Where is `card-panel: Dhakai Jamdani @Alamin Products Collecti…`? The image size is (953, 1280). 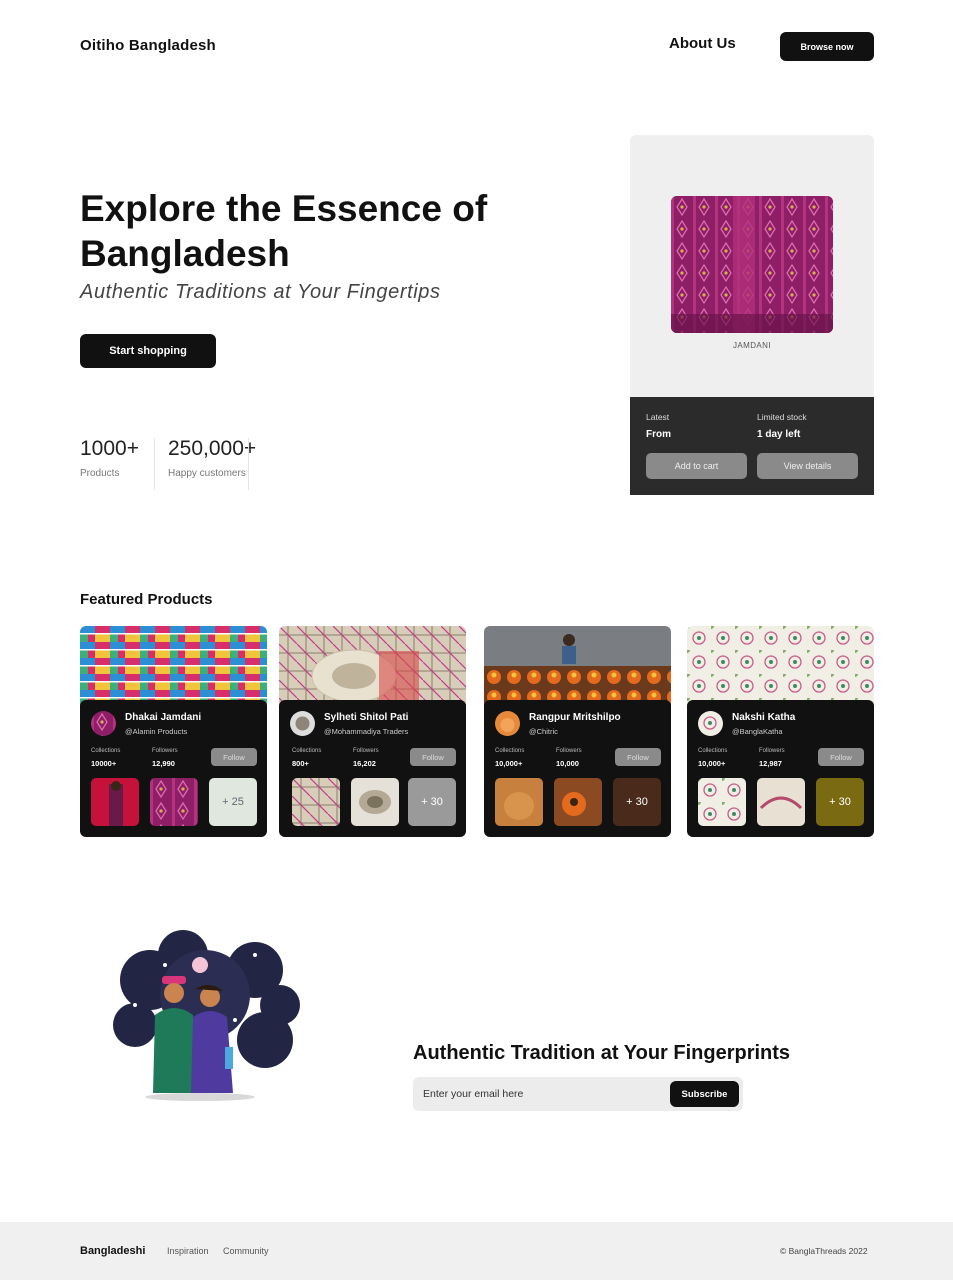 card-panel: Dhakai Jamdani @Alamin Products Collecti… is located at coordinates (173, 768).